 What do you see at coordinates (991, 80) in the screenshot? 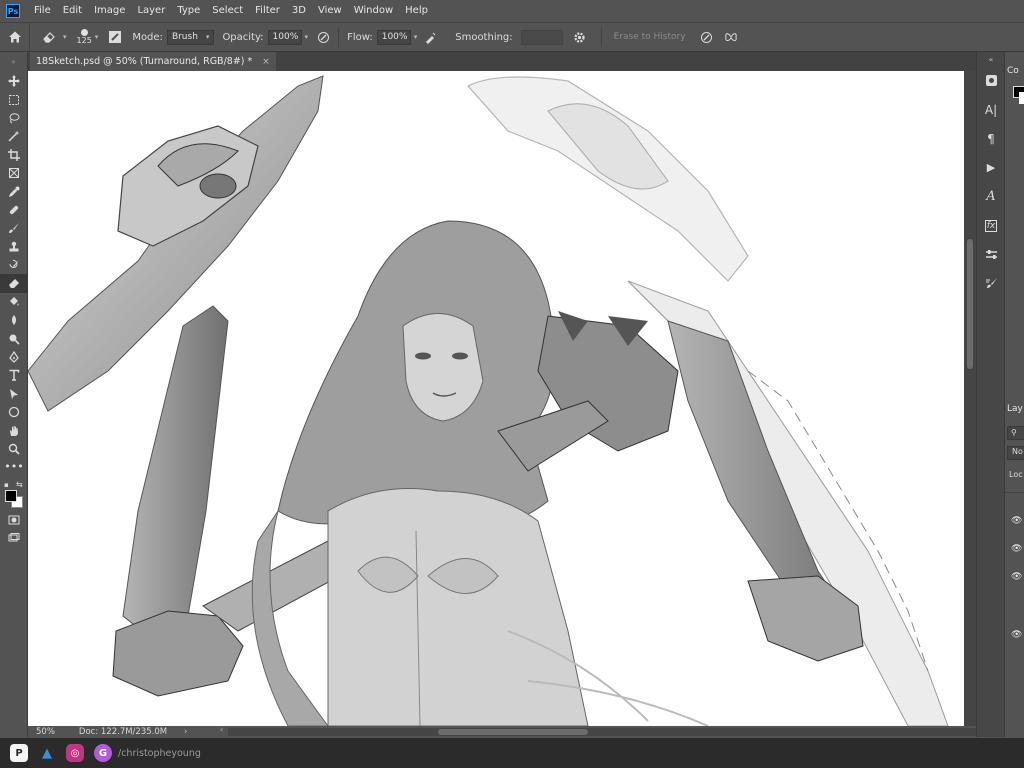
I see `dock-panel-toggle` at bounding box center [991, 80].